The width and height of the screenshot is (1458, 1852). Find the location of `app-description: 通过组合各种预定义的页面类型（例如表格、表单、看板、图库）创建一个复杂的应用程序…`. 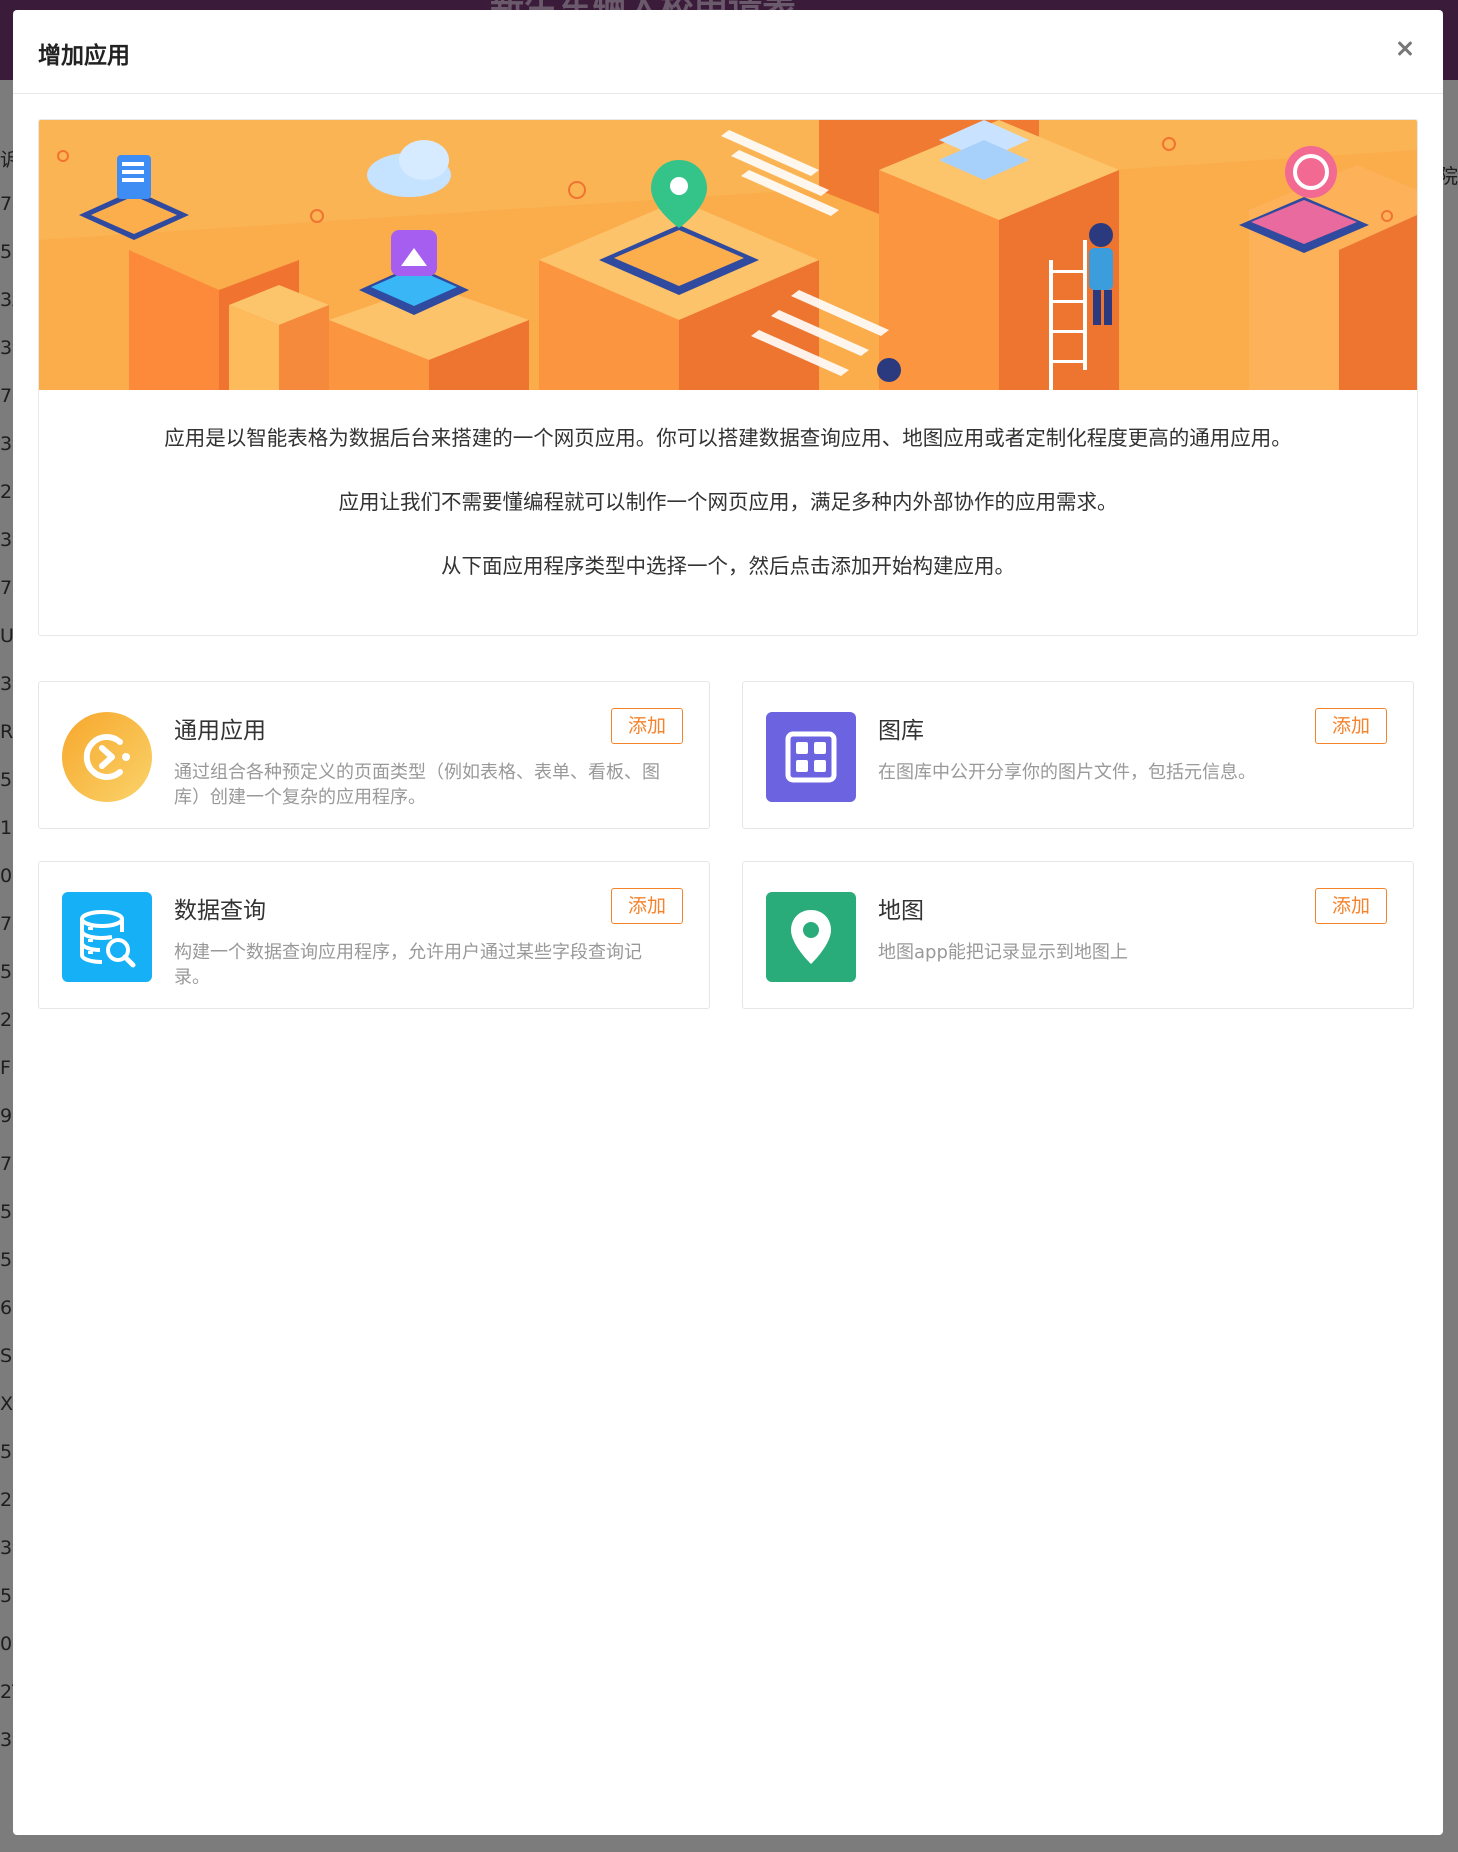

app-description: 通过组合各种预定义的页面类型（例如表格、表单、看板、图库）创建一个复杂的应用程序… is located at coordinates (417, 785).